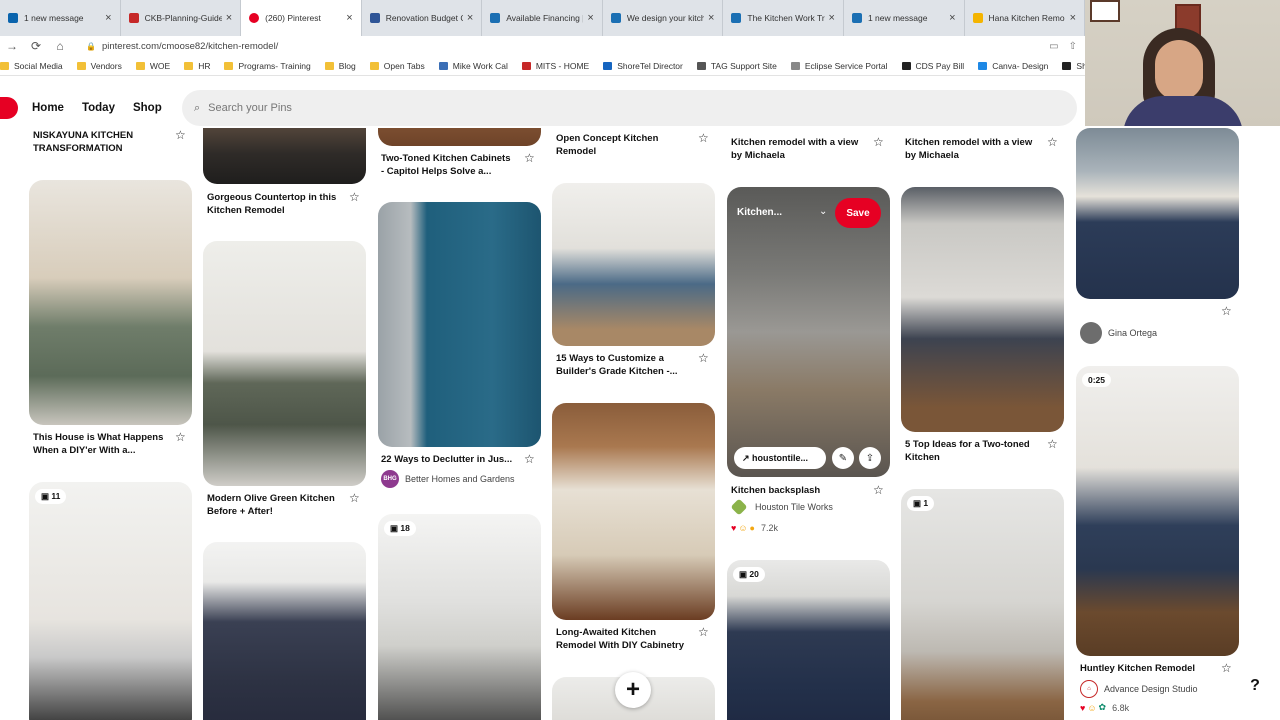  What do you see at coordinates (9, 108) in the screenshot?
I see `pinterest-logo-icon` at bounding box center [9, 108].